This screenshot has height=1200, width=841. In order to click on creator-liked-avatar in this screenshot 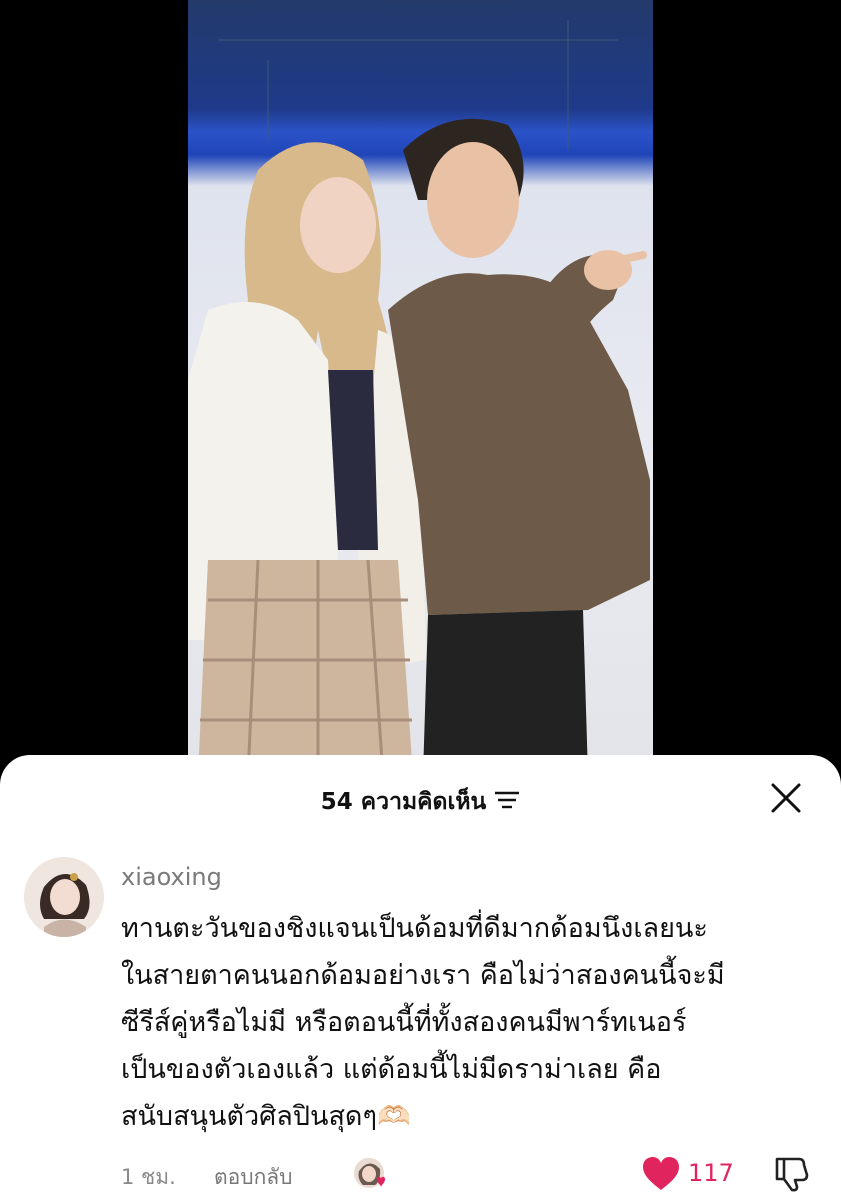, I will do `click(370, 1174)`.